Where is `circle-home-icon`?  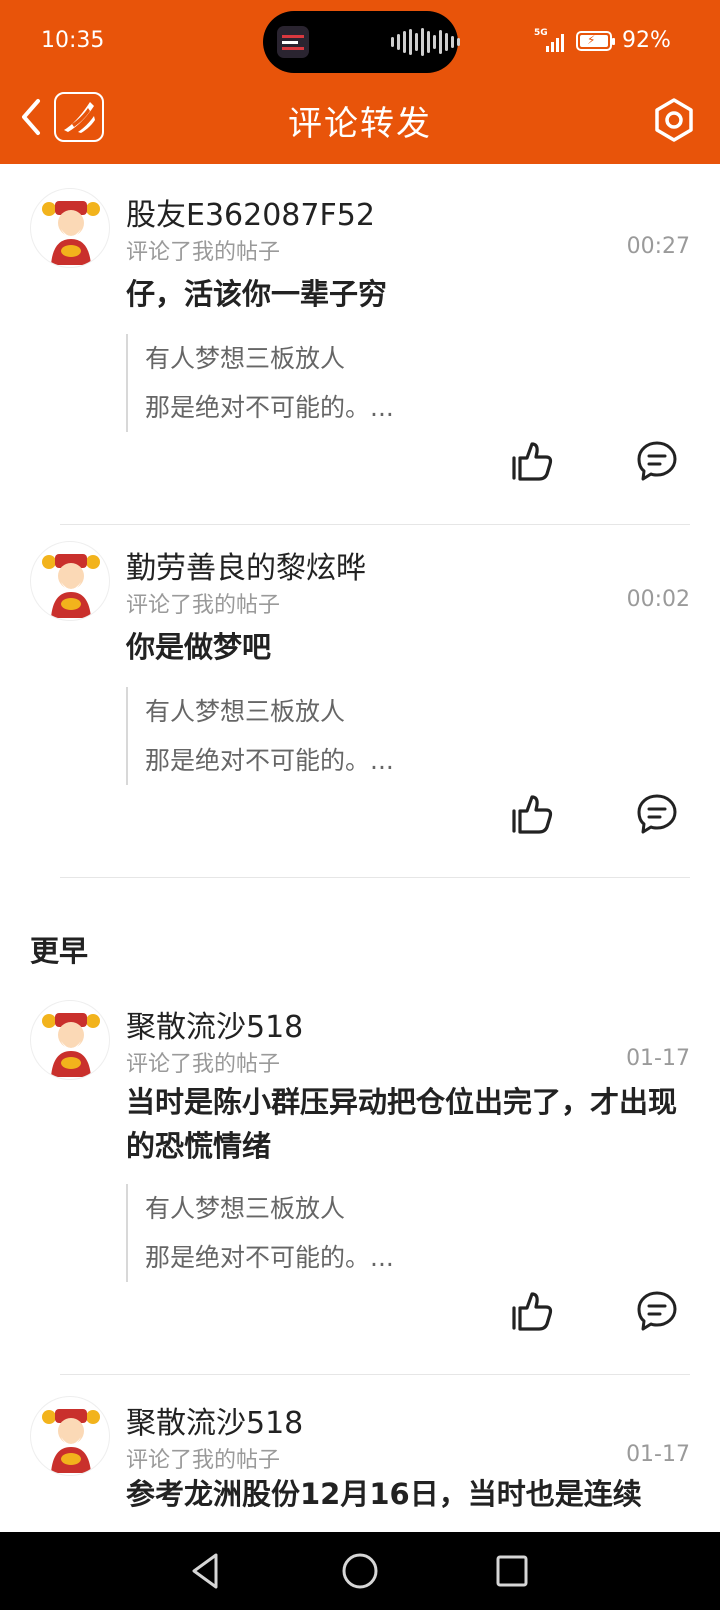 circle-home-icon is located at coordinates (360, 1571).